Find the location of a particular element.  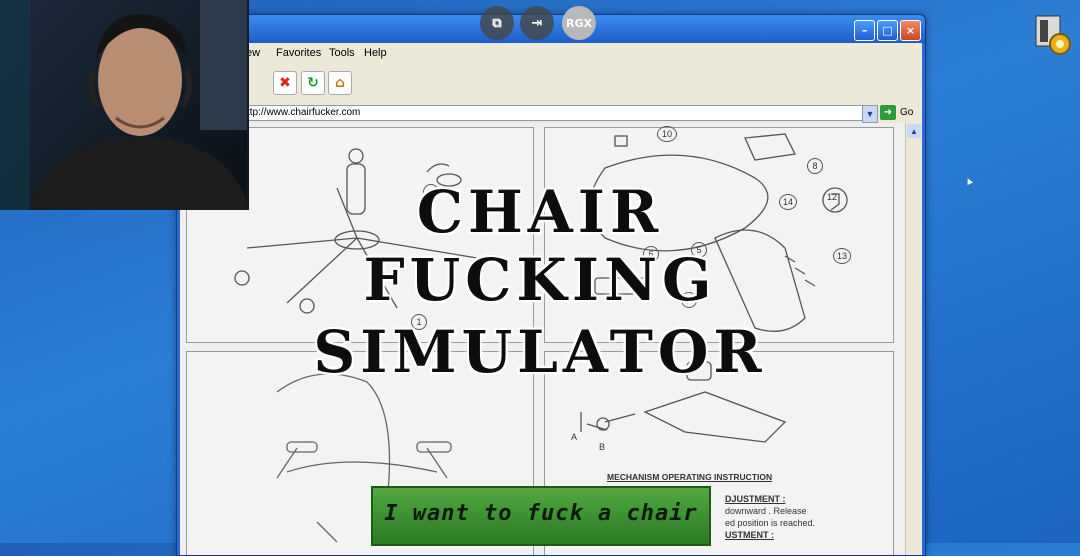

game-title-line-3: SIMULATOR is located at coordinates (540, 352).